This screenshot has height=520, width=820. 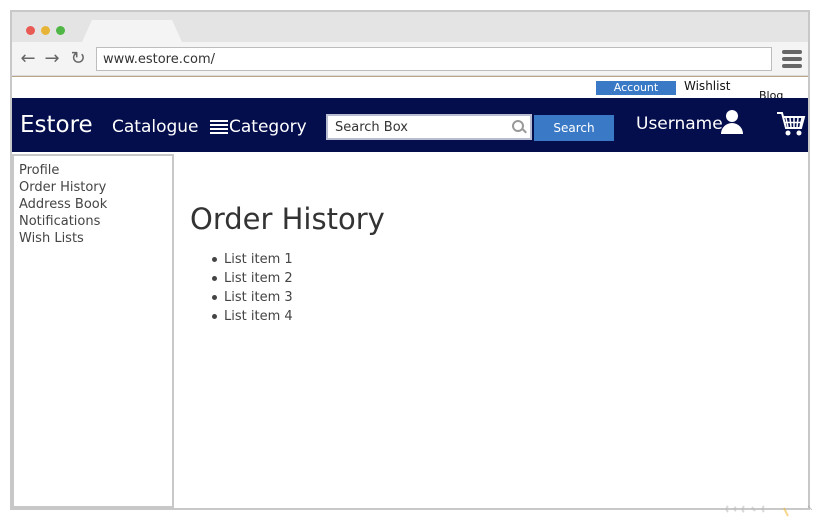 What do you see at coordinates (410, 89) in the screenshot?
I see `utility-bar: Account Wishlist Blog` at bounding box center [410, 89].